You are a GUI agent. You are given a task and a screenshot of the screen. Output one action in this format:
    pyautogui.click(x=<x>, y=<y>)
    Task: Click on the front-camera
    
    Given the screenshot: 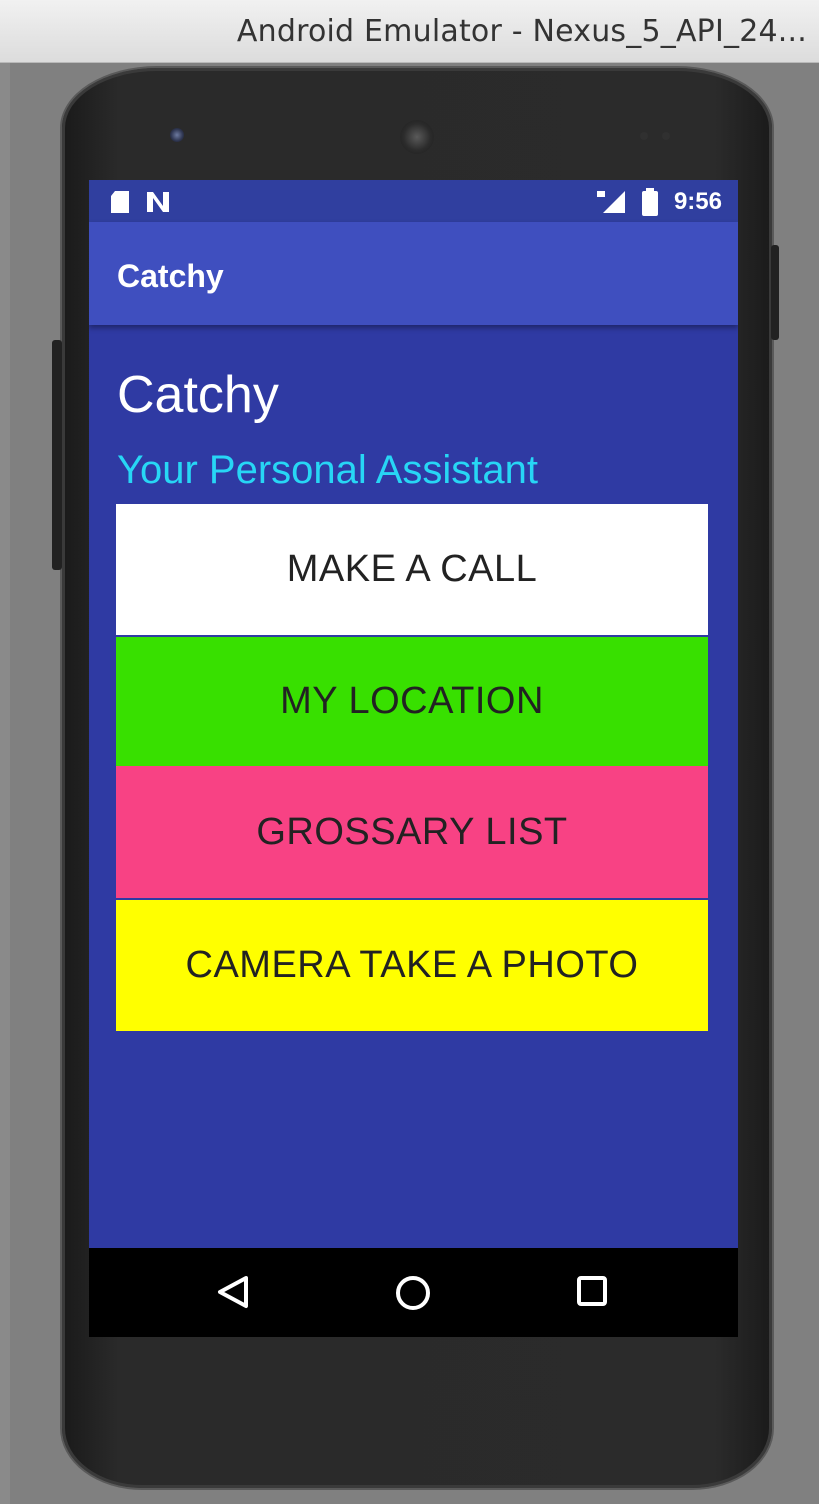 What is the action you would take?
    pyautogui.click(x=177, y=135)
    